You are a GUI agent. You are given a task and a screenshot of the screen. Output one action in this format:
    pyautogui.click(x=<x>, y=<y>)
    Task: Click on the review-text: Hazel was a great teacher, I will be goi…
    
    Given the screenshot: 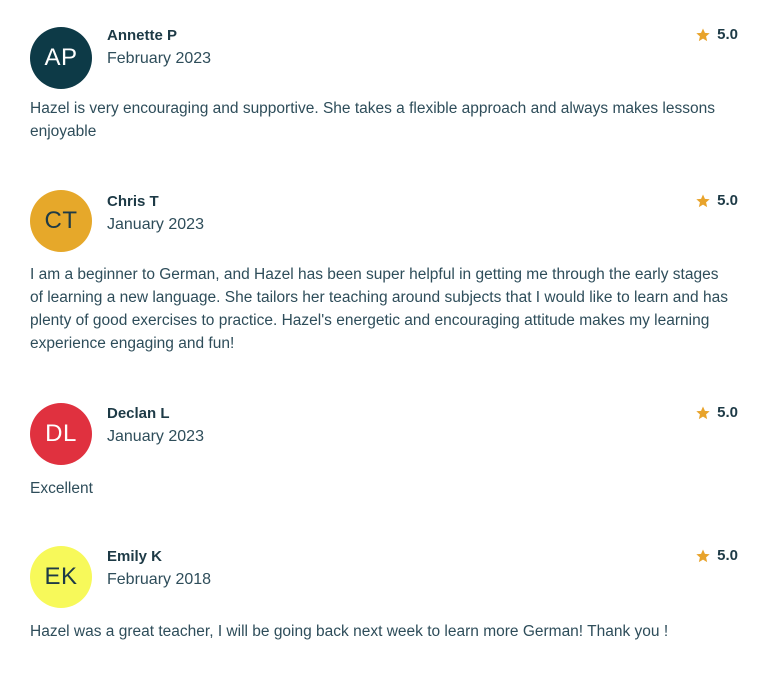 What is the action you would take?
    pyautogui.click(x=349, y=631)
    